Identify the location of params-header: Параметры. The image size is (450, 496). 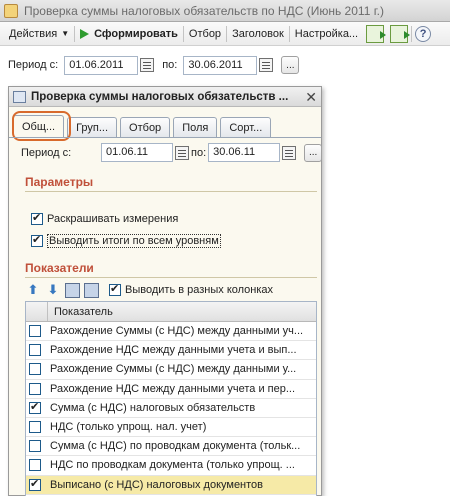
(59, 182).